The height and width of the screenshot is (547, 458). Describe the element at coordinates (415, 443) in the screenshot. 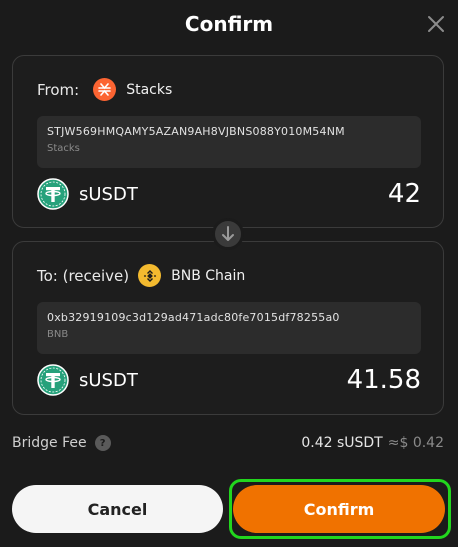

I see `bridge-fee-usd: ≈$ 0.42` at that location.